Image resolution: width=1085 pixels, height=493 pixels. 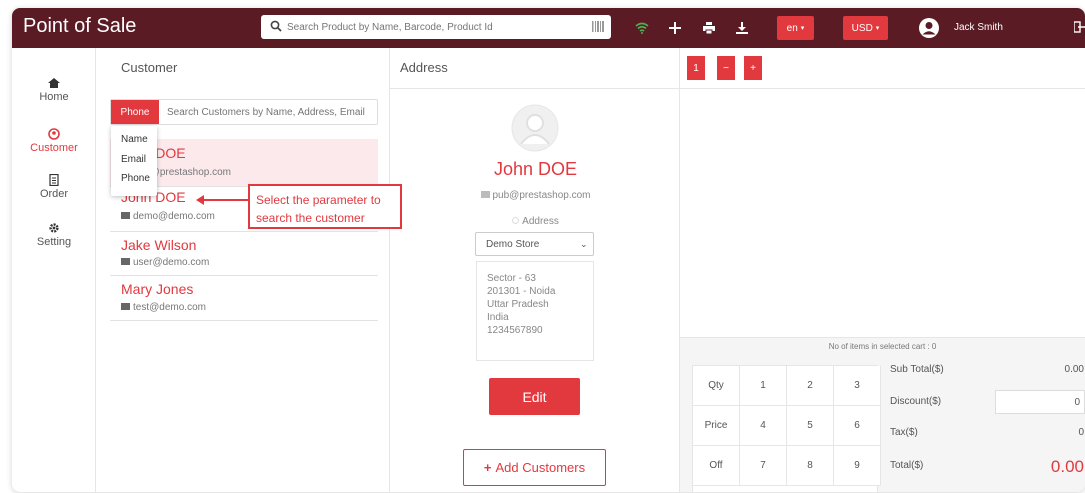 I want to click on home-icon, so click(x=54, y=83).